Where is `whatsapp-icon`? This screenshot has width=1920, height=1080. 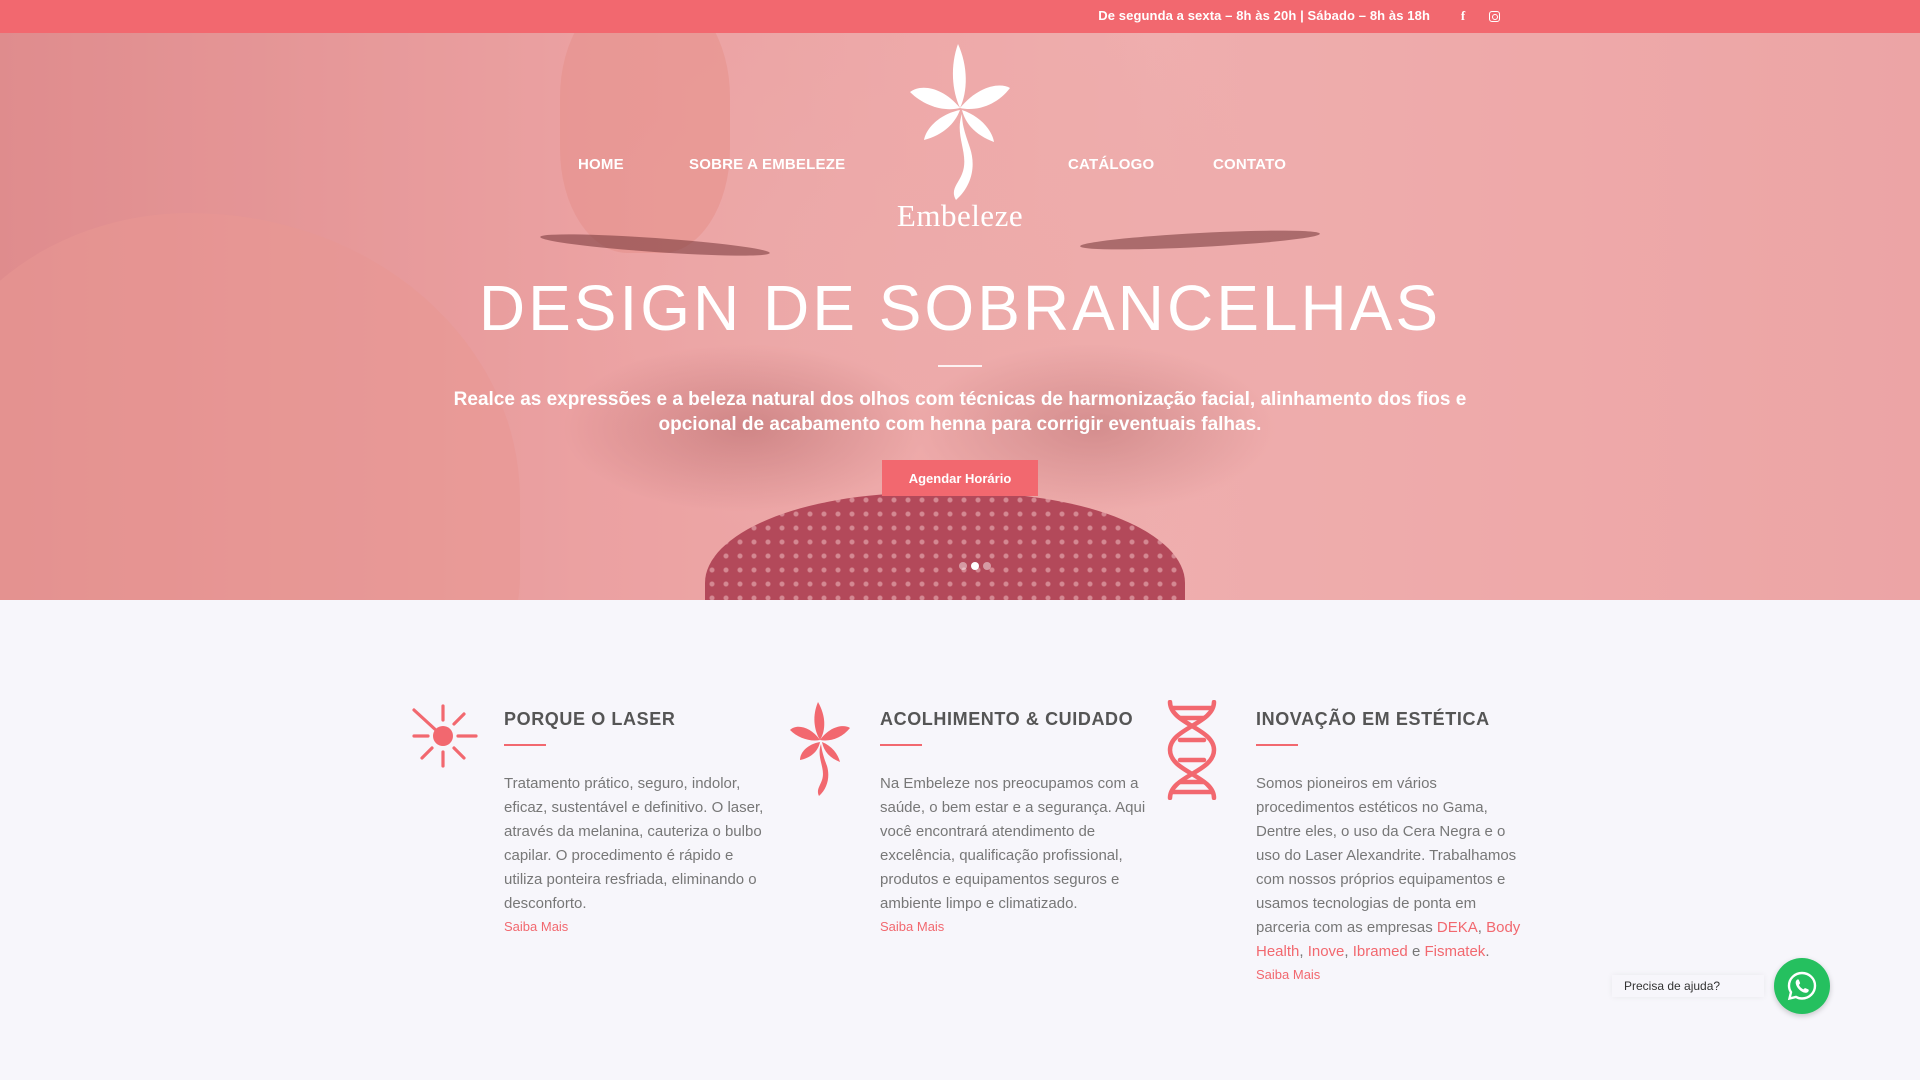
whatsapp-icon is located at coordinates (1802, 986).